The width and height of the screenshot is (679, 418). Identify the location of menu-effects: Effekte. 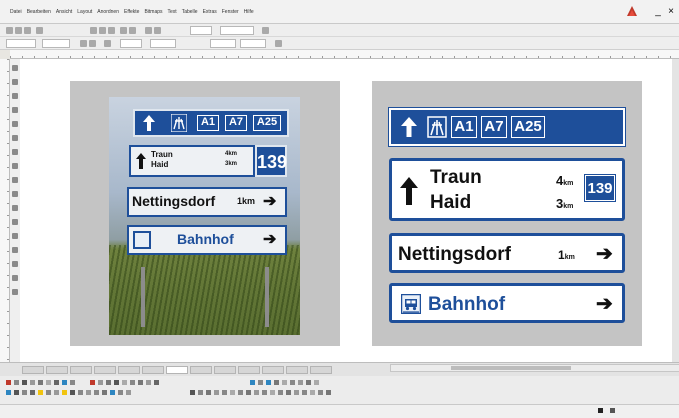
(131, 12).